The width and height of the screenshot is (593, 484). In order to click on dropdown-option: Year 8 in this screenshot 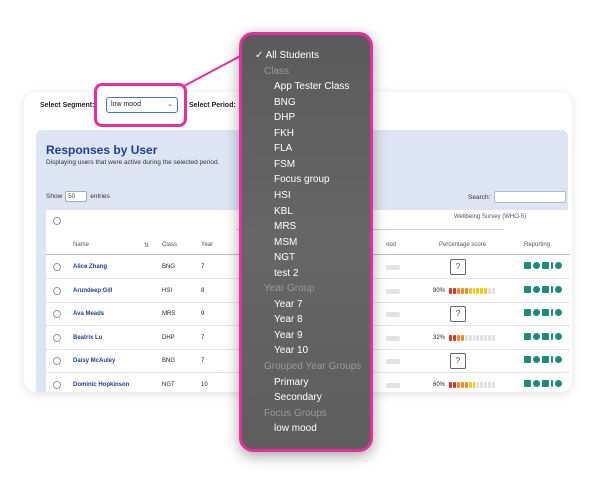, I will do `click(288, 320)`.